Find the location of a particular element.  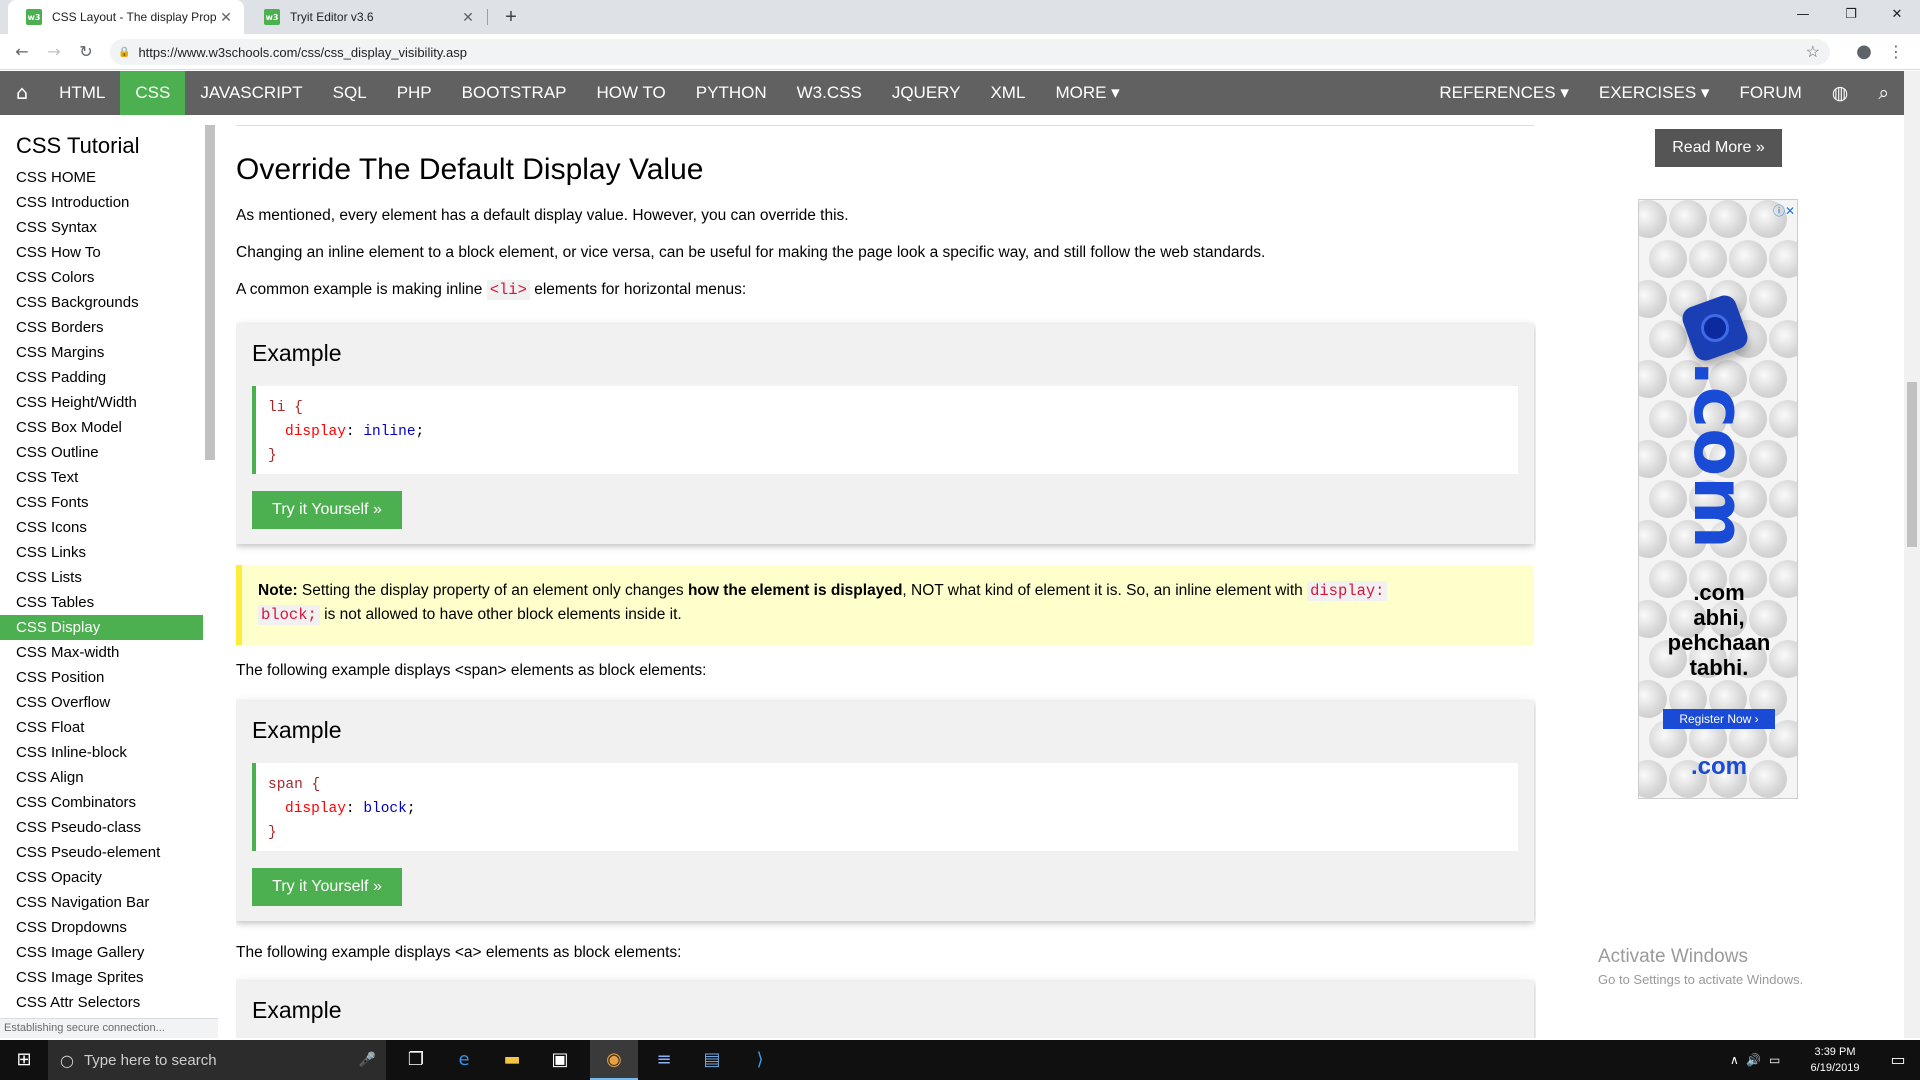

sidebar-item: CSS Lists is located at coordinates (101, 577).